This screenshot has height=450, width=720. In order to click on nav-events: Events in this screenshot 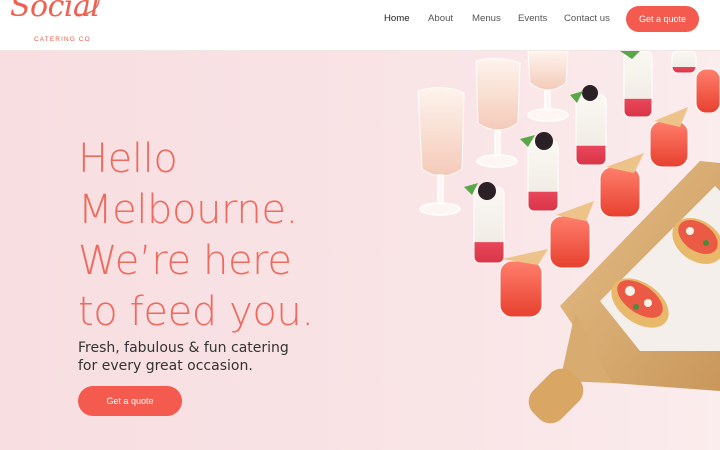, I will do `click(532, 19)`.